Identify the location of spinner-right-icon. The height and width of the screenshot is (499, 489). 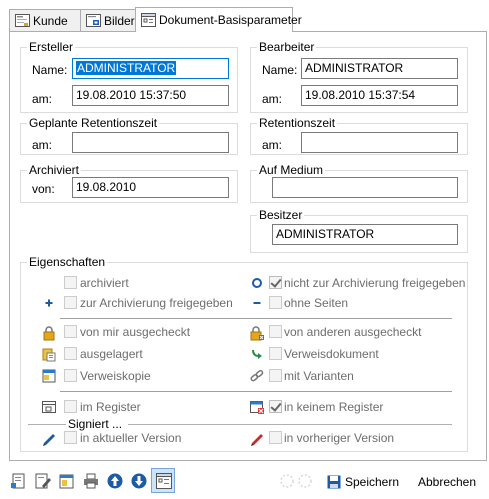
(305, 481).